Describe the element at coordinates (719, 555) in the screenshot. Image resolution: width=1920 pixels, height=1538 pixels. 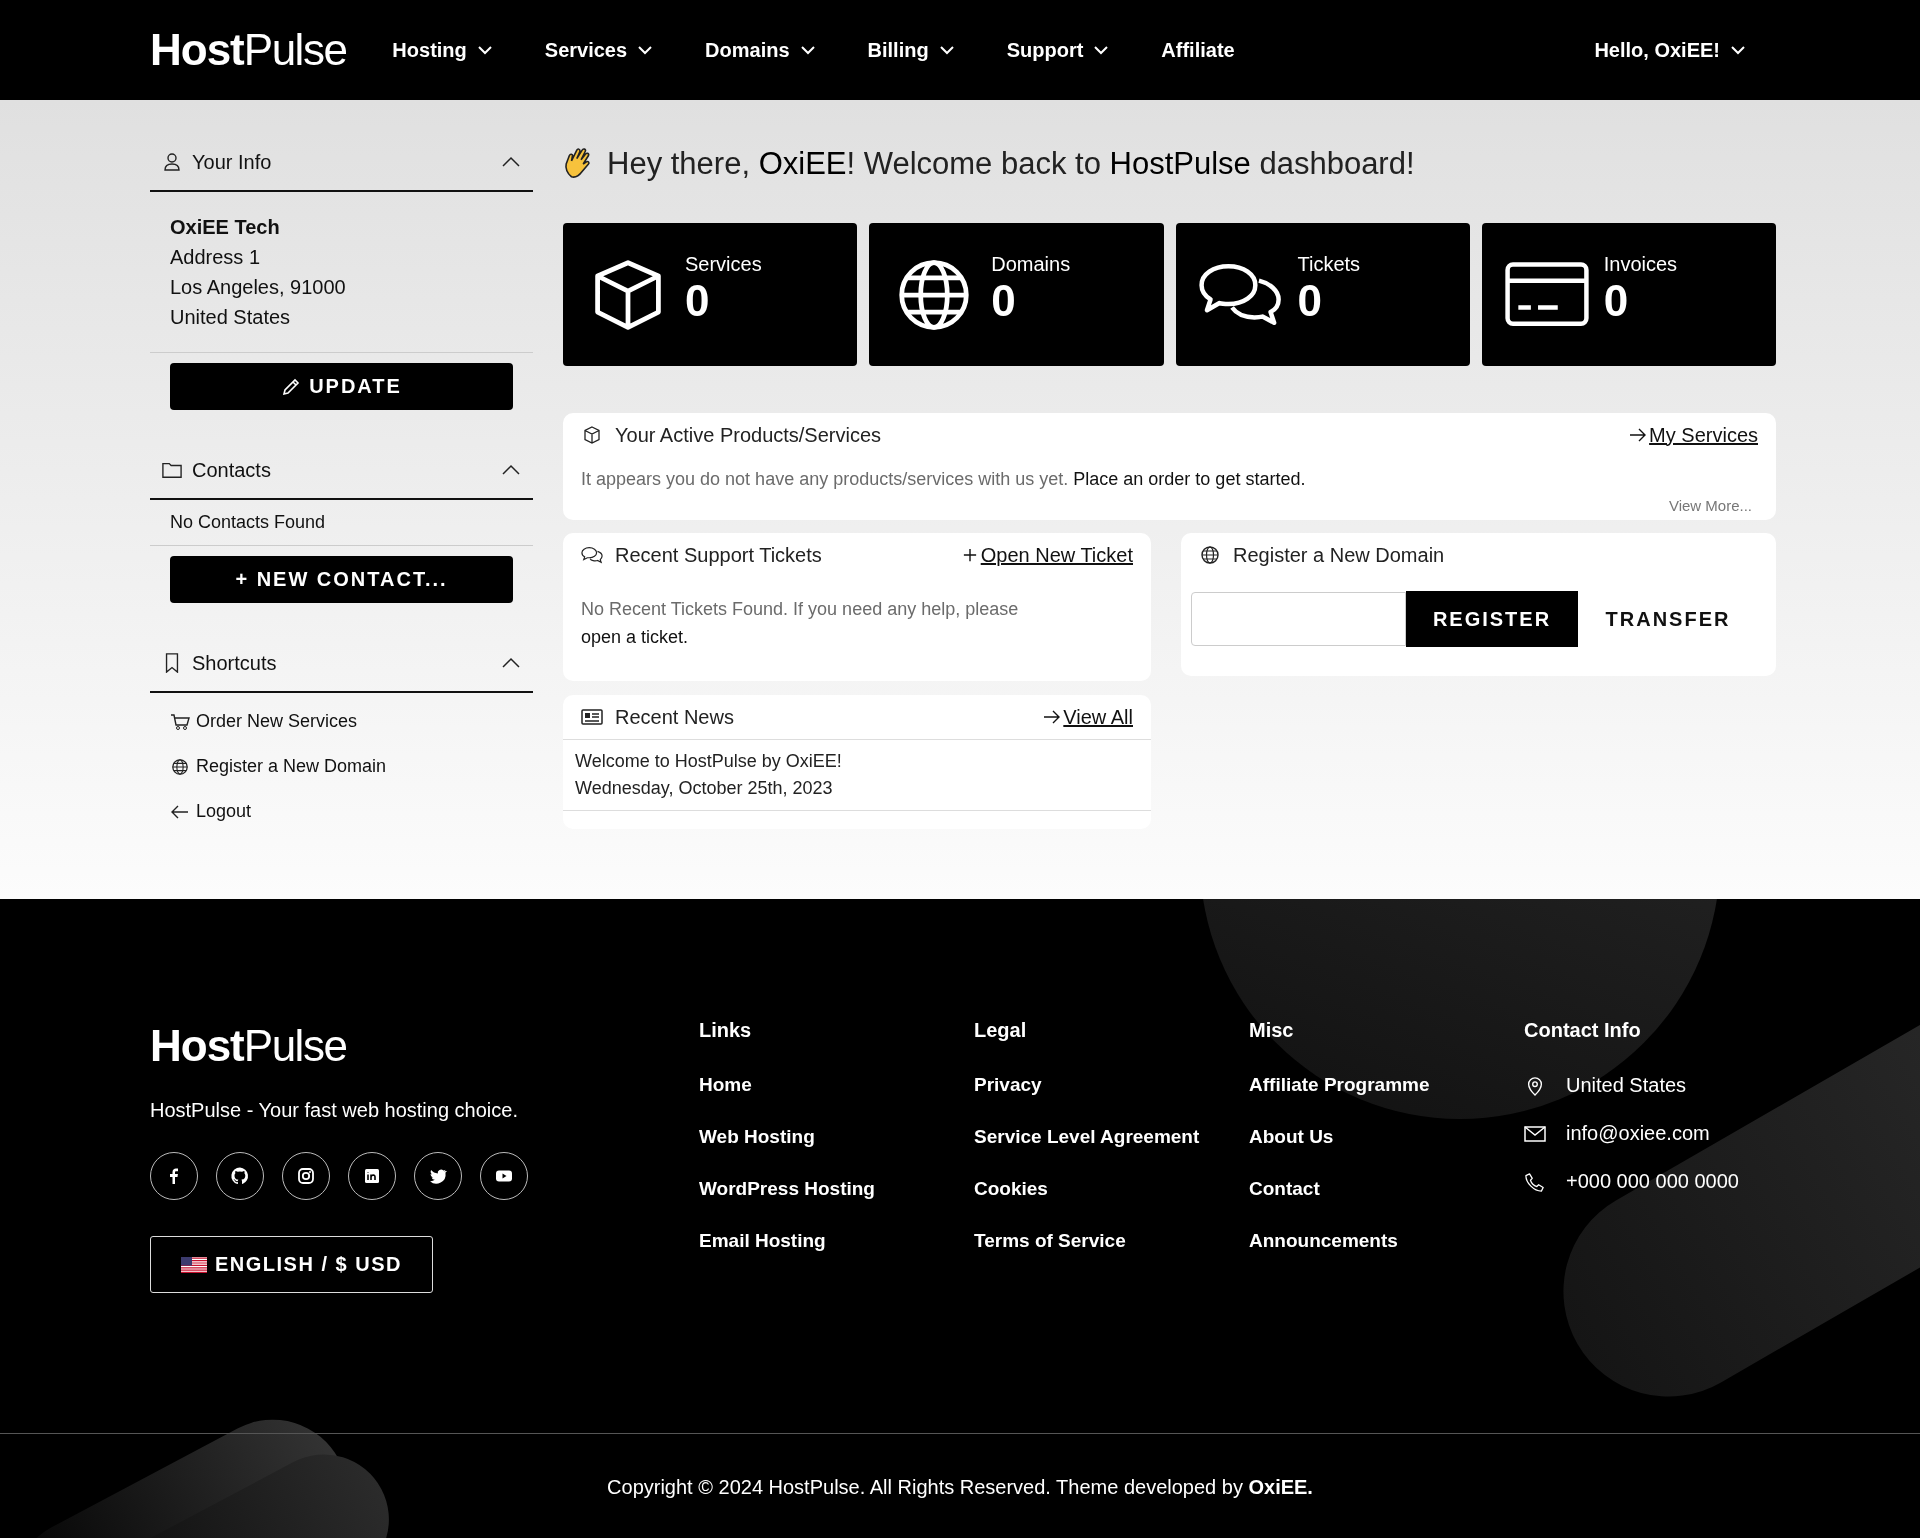
I see `panel-title: Recent Support Tickets` at that location.